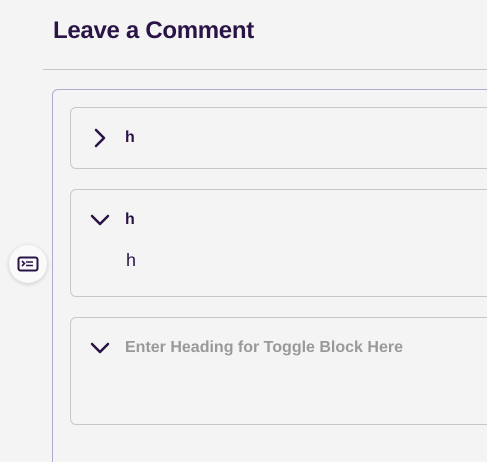  What do you see at coordinates (131, 260) in the screenshot?
I see `toggle-content: h` at bounding box center [131, 260].